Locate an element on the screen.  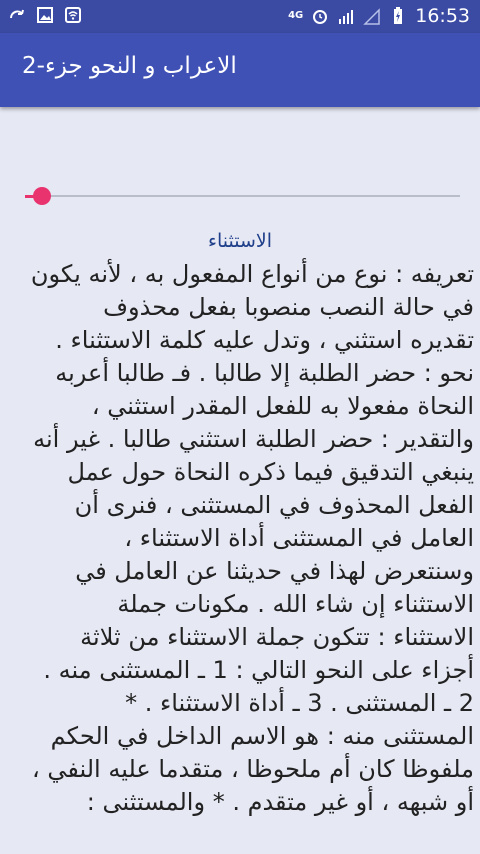
text-line: المستثنى منه : هو الاسم الداخل في الحكم is located at coordinates (262, 736).